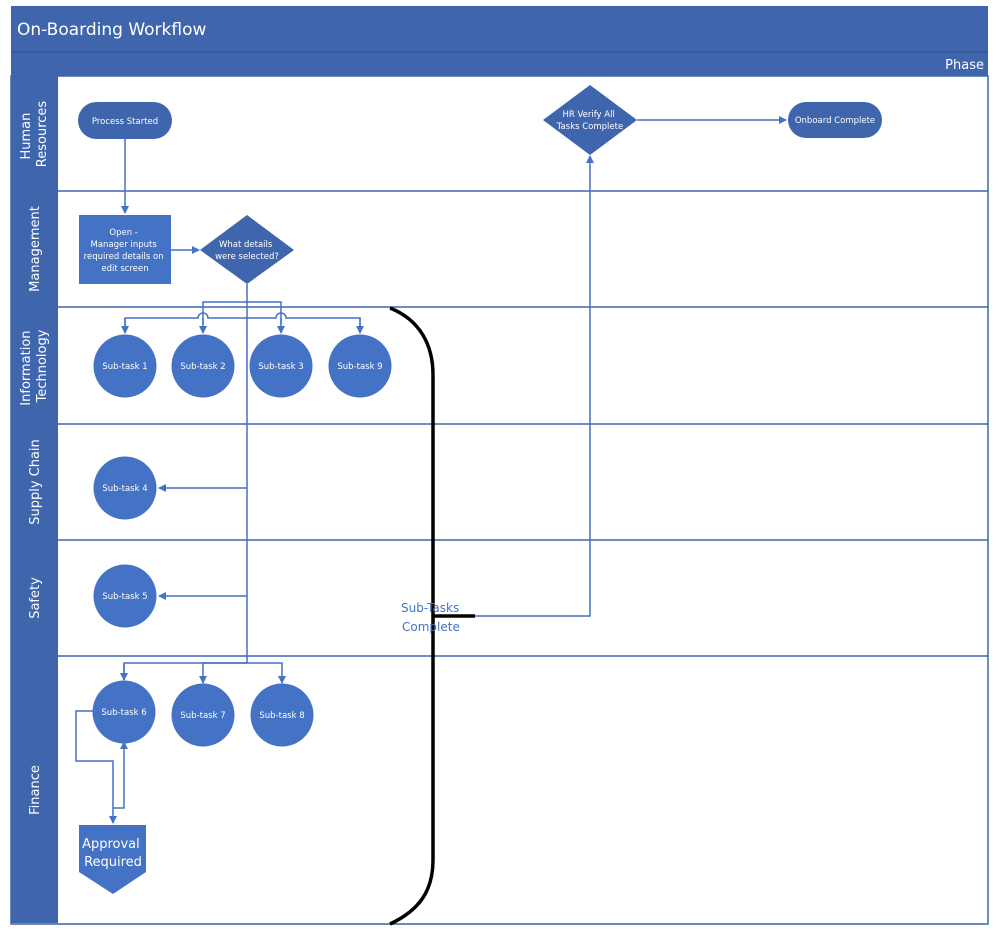  I want to click on lane-label-finance: Finance, so click(35, 790).